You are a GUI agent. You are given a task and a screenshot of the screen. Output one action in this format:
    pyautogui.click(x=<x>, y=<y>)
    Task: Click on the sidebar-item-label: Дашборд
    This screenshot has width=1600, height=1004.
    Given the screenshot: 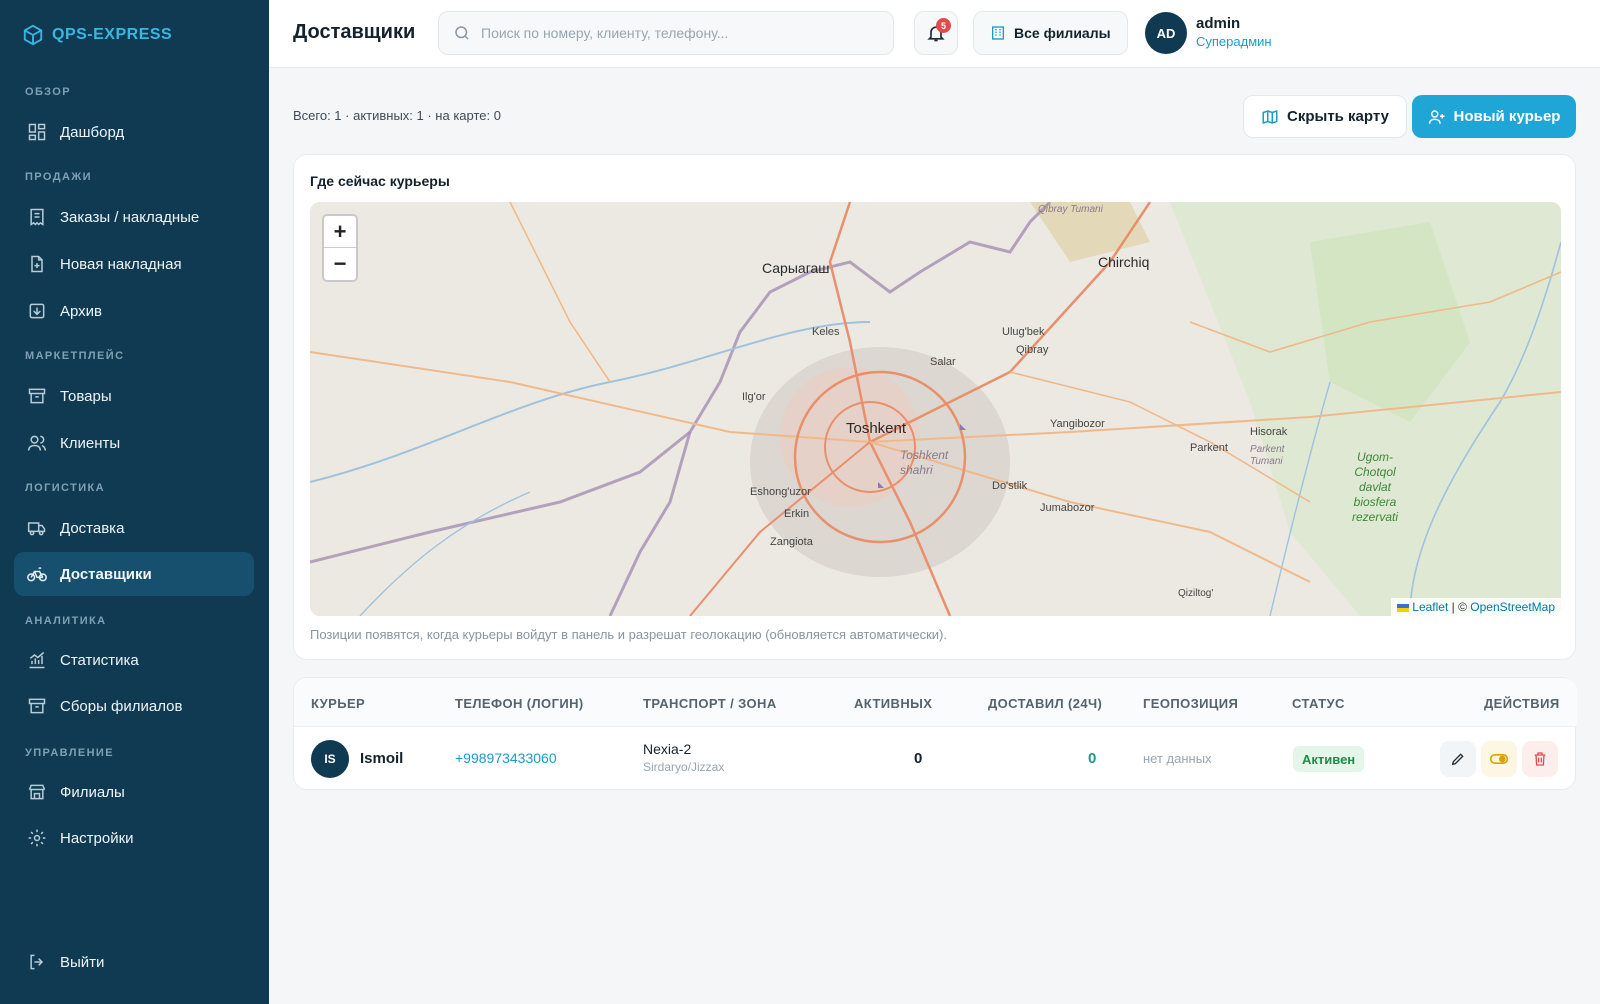 What is the action you would take?
    pyautogui.click(x=92, y=132)
    